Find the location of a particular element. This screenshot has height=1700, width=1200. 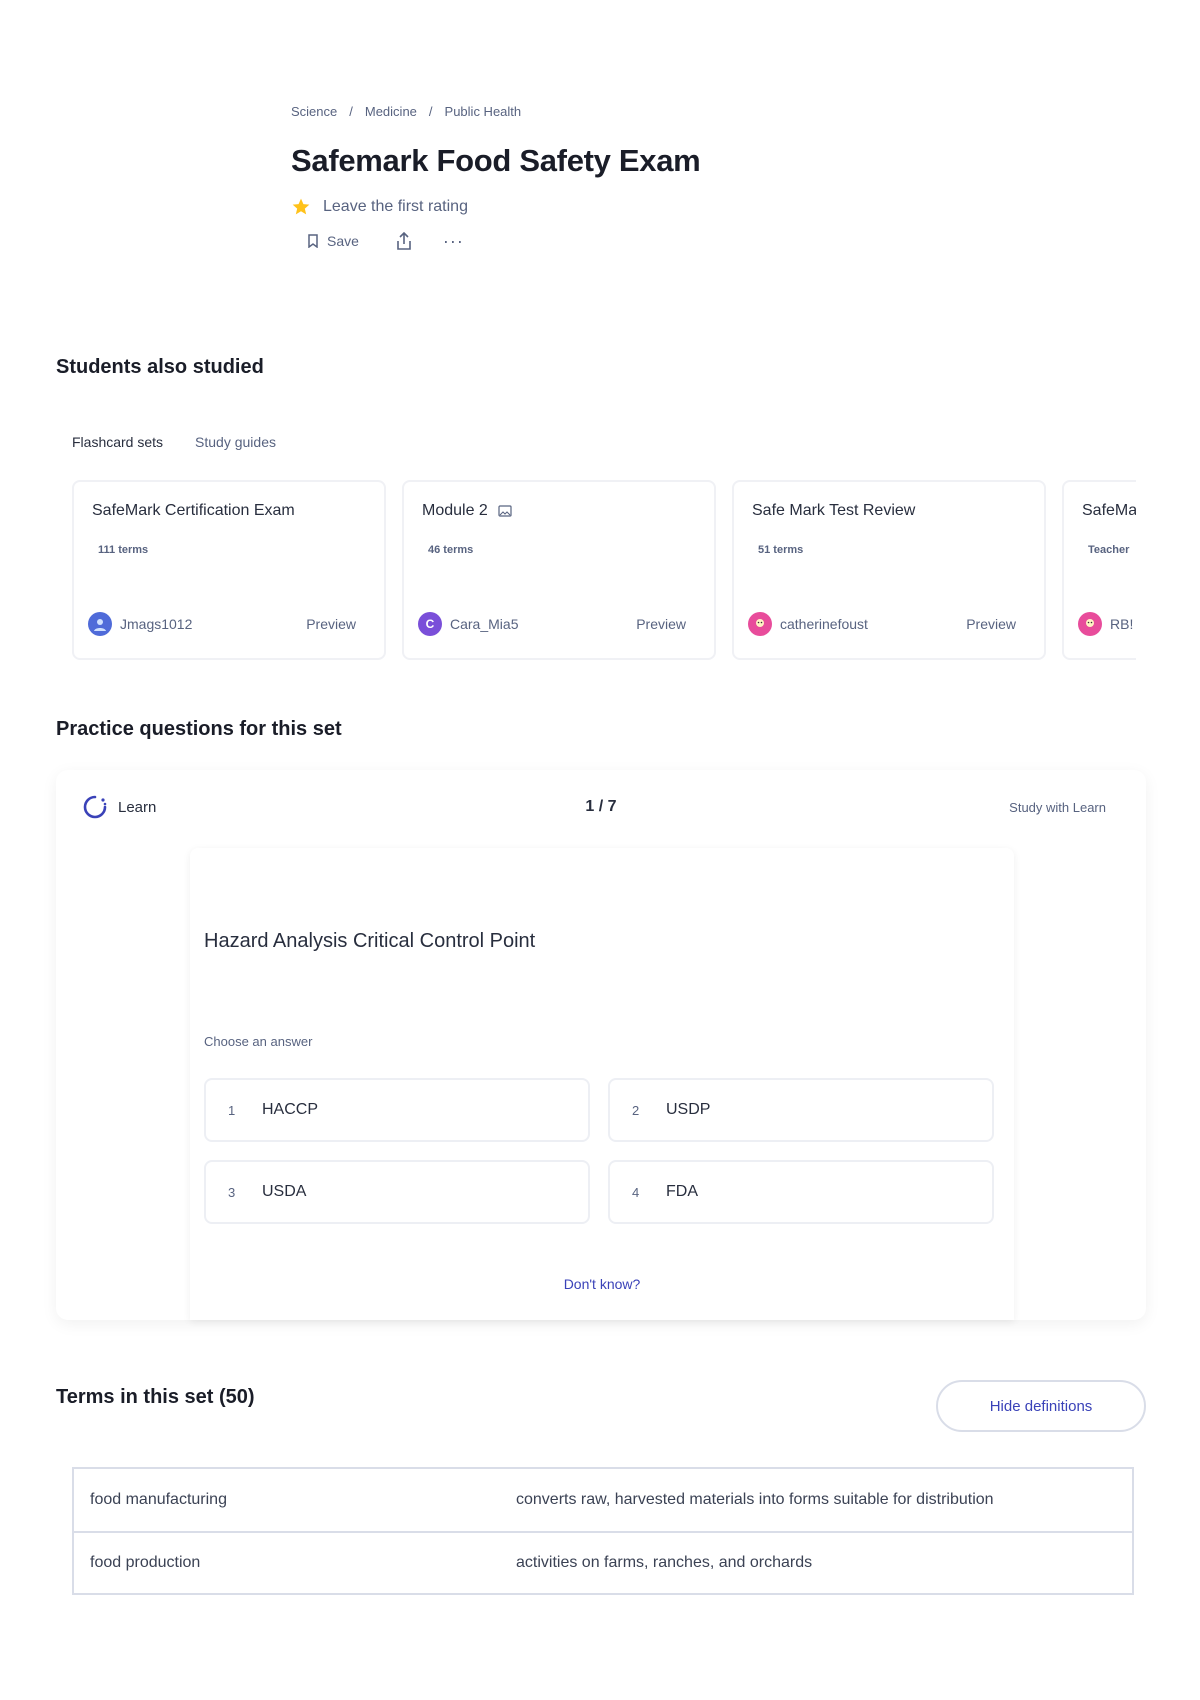

save-button: Save is located at coordinates (333, 241).